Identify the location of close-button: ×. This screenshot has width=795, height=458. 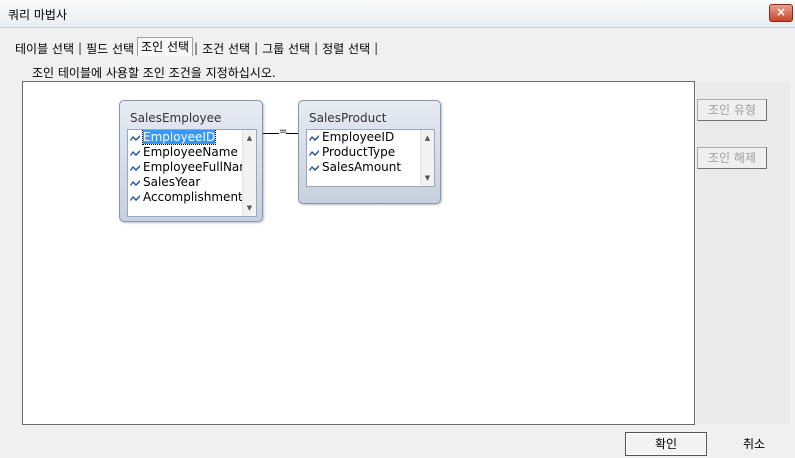
(781, 13).